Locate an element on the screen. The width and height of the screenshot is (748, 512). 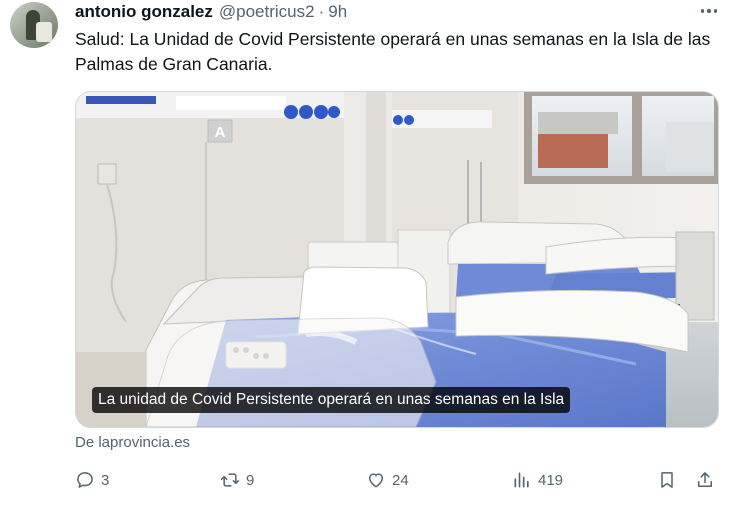
views-count: 419 is located at coordinates (551, 480).